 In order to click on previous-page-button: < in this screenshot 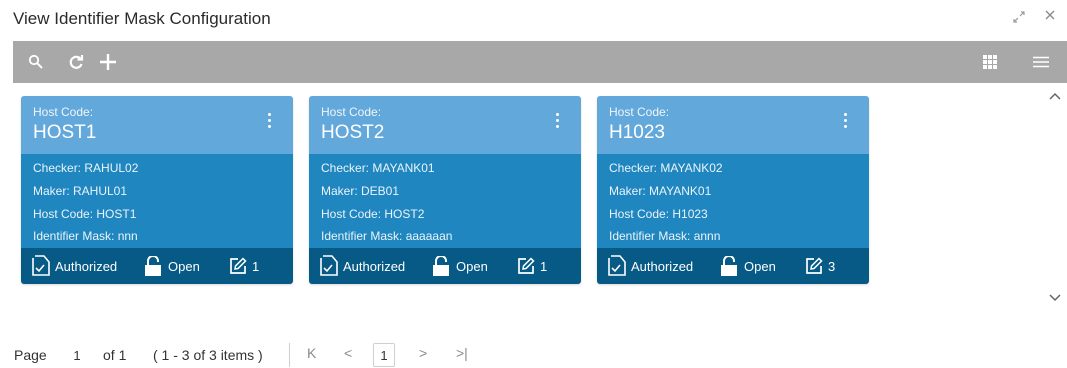, I will do `click(348, 353)`.